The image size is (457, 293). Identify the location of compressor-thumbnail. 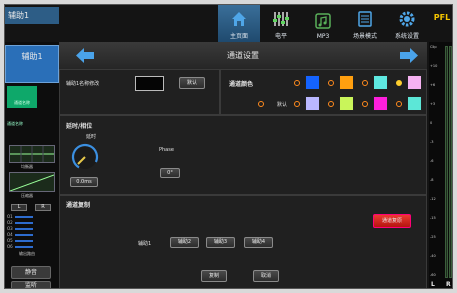
(32, 182).